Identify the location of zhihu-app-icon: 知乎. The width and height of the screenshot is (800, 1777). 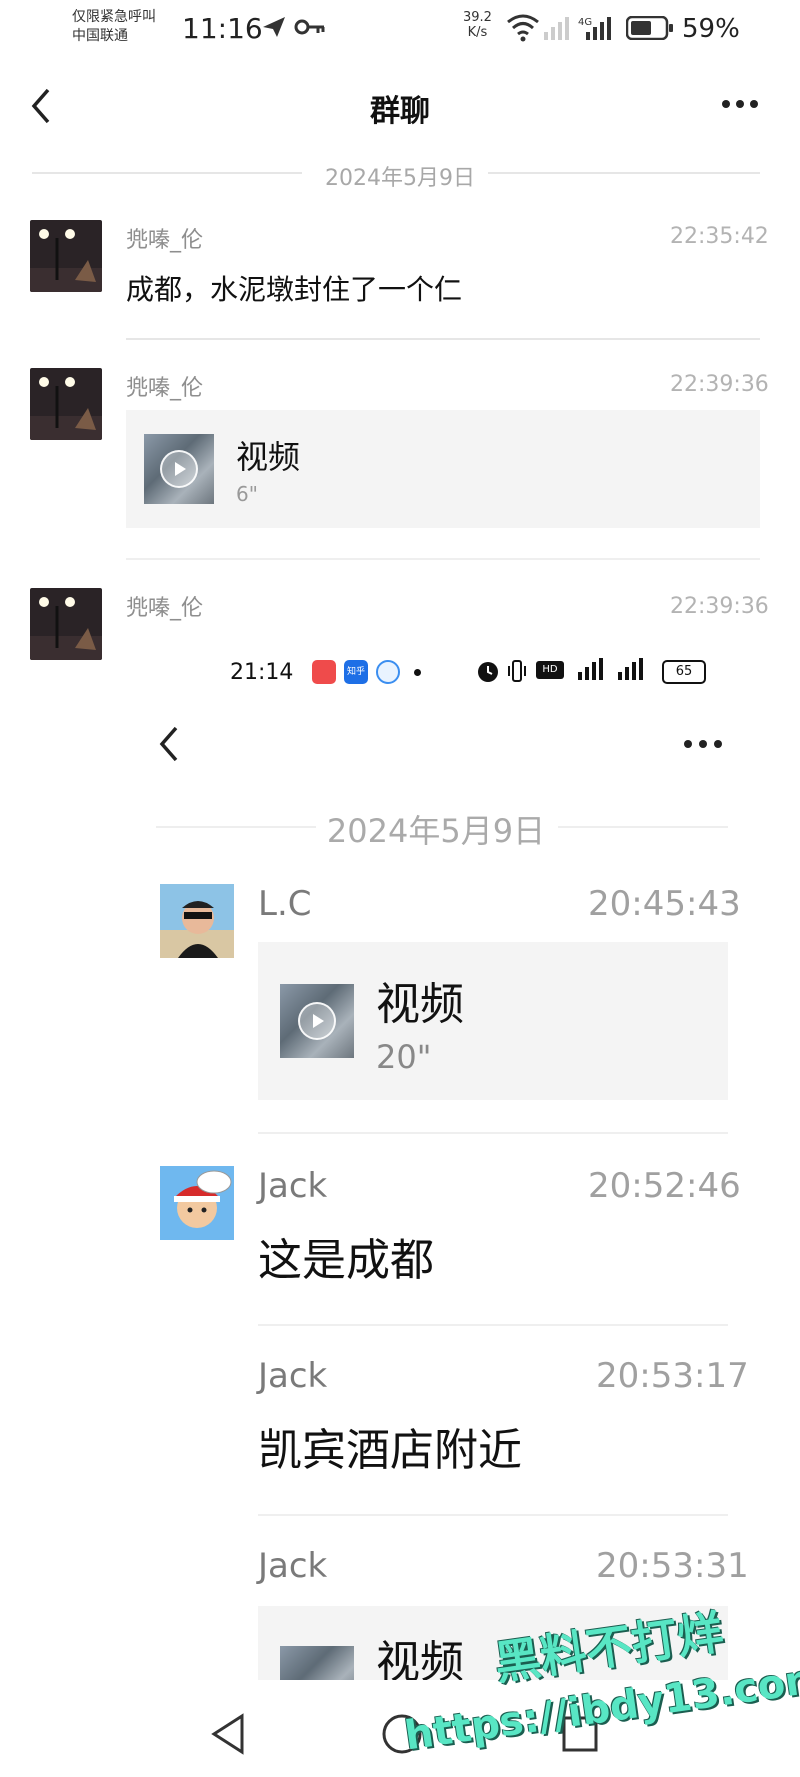
(356, 672).